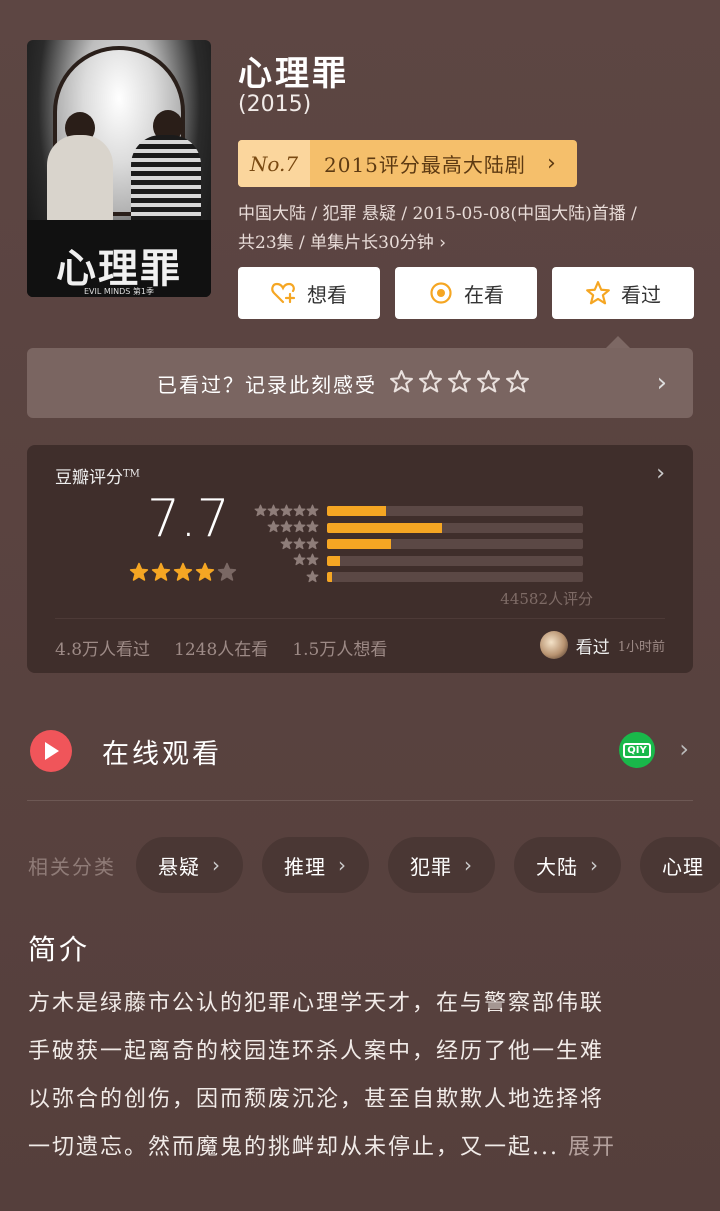 This screenshot has height=1211, width=720. I want to click on want-to-watch-button: 想看, so click(309, 293).